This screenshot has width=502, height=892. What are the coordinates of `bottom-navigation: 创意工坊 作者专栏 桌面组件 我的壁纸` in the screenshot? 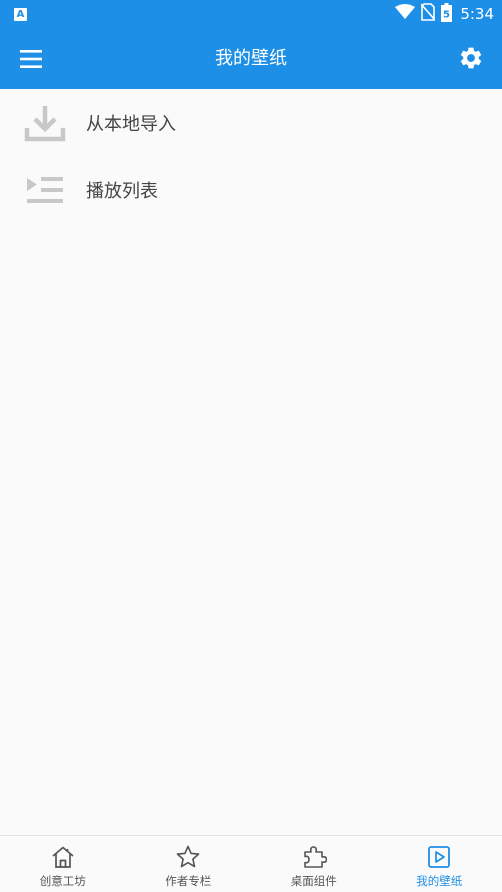 It's located at (251, 863).